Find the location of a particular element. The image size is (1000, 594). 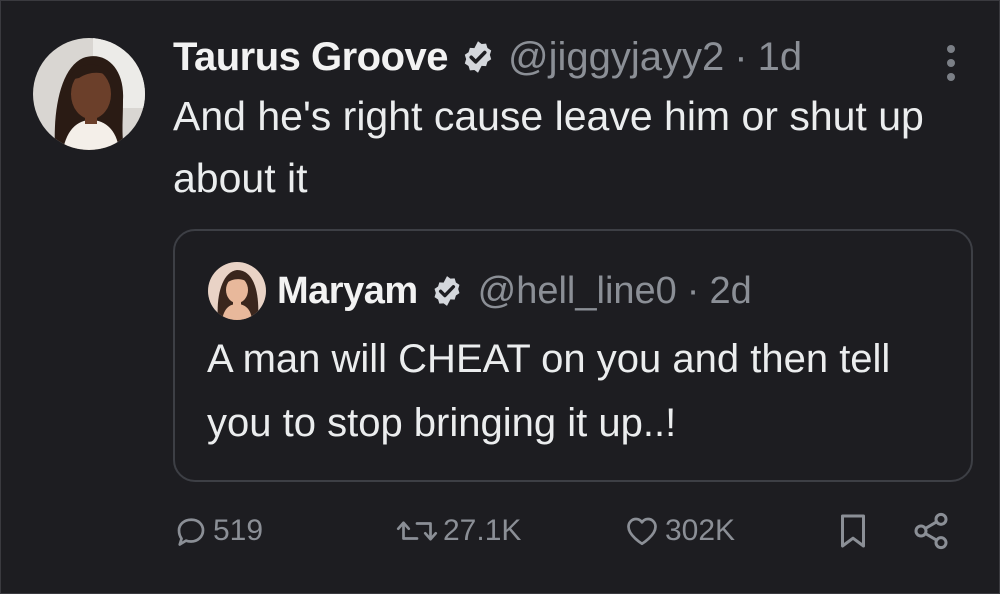

author-handle: @jiggyjayy2 is located at coordinates (616, 57).